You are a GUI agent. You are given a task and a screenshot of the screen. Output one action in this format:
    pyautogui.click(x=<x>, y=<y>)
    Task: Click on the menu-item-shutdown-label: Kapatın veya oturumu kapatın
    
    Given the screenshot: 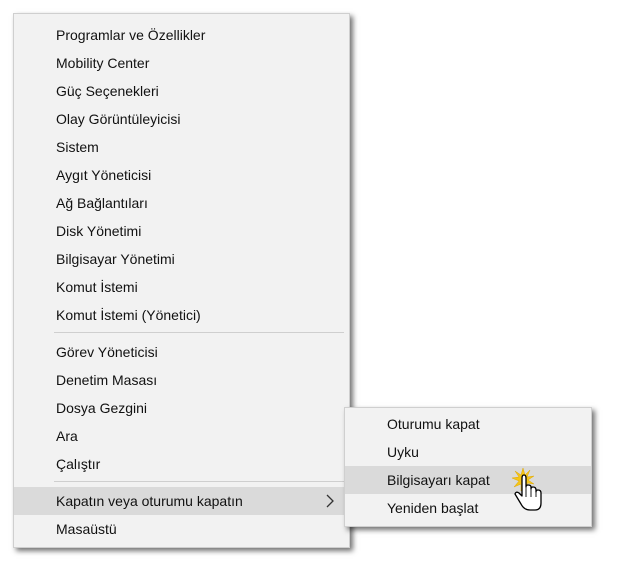 What is the action you would take?
    pyautogui.click(x=149, y=501)
    